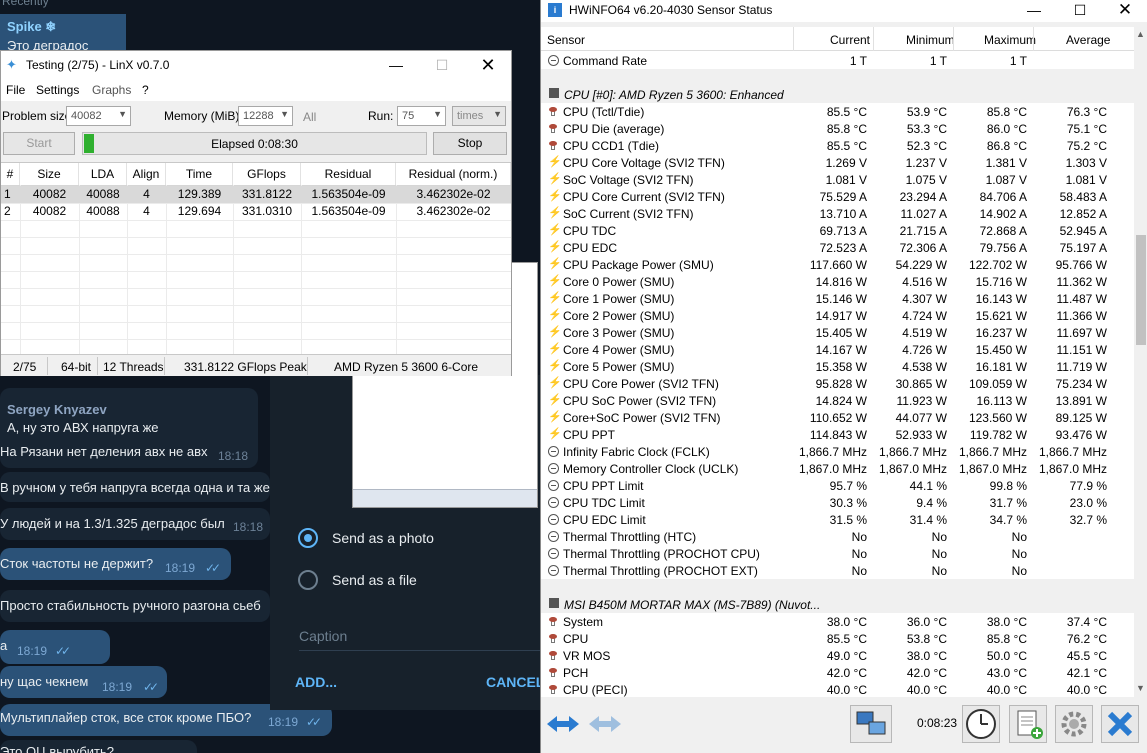 This screenshot has width=1147, height=753. What do you see at coordinates (15, 90) in the screenshot?
I see `menu-file: File` at bounding box center [15, 90].